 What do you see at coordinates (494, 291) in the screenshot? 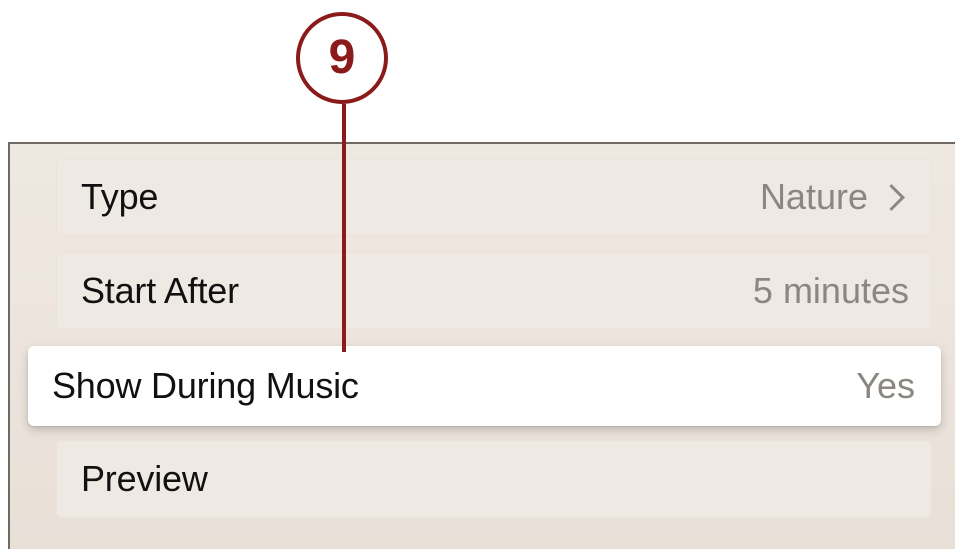
I see `setting-row-start-after: Start After 5 minutes` at bounding box center [494, 291].